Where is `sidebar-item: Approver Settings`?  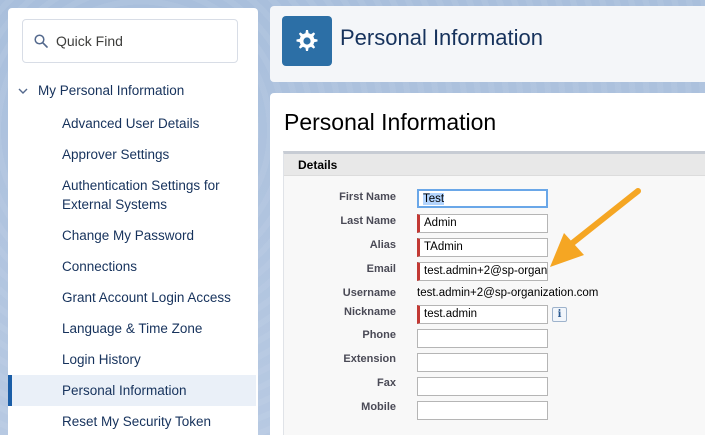 sidebar-item: Approver Settings is located at coordinates (132, 154).